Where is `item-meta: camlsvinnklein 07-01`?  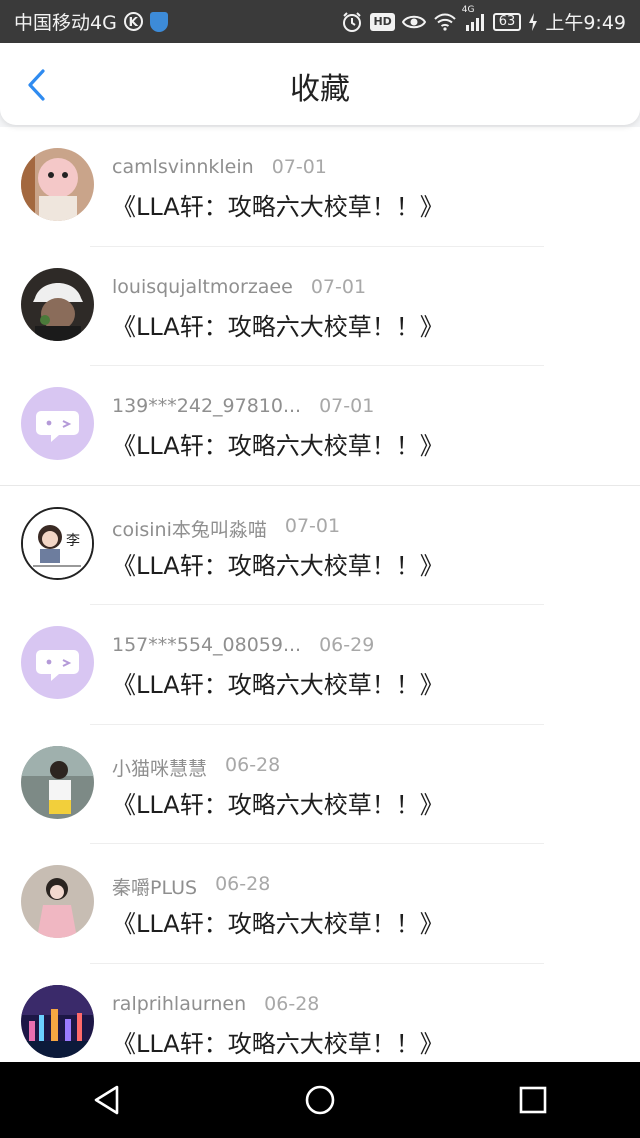 item-meta: camlsvinnklein 07-01 is located at coordinates (219, 167).